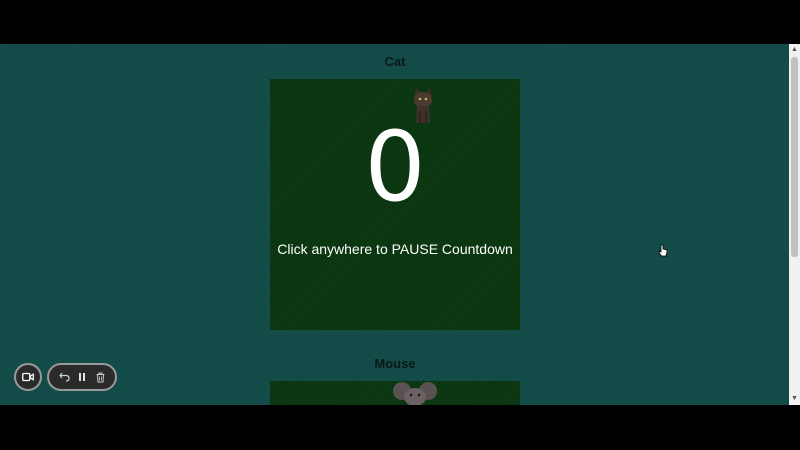 The width and height of the screenshot is (800, 450). What do you see at coordinates (794, 399) in the screenshot?
I see `scroll-down-arrow-icon: ▼` at bounding box center [794, 399].